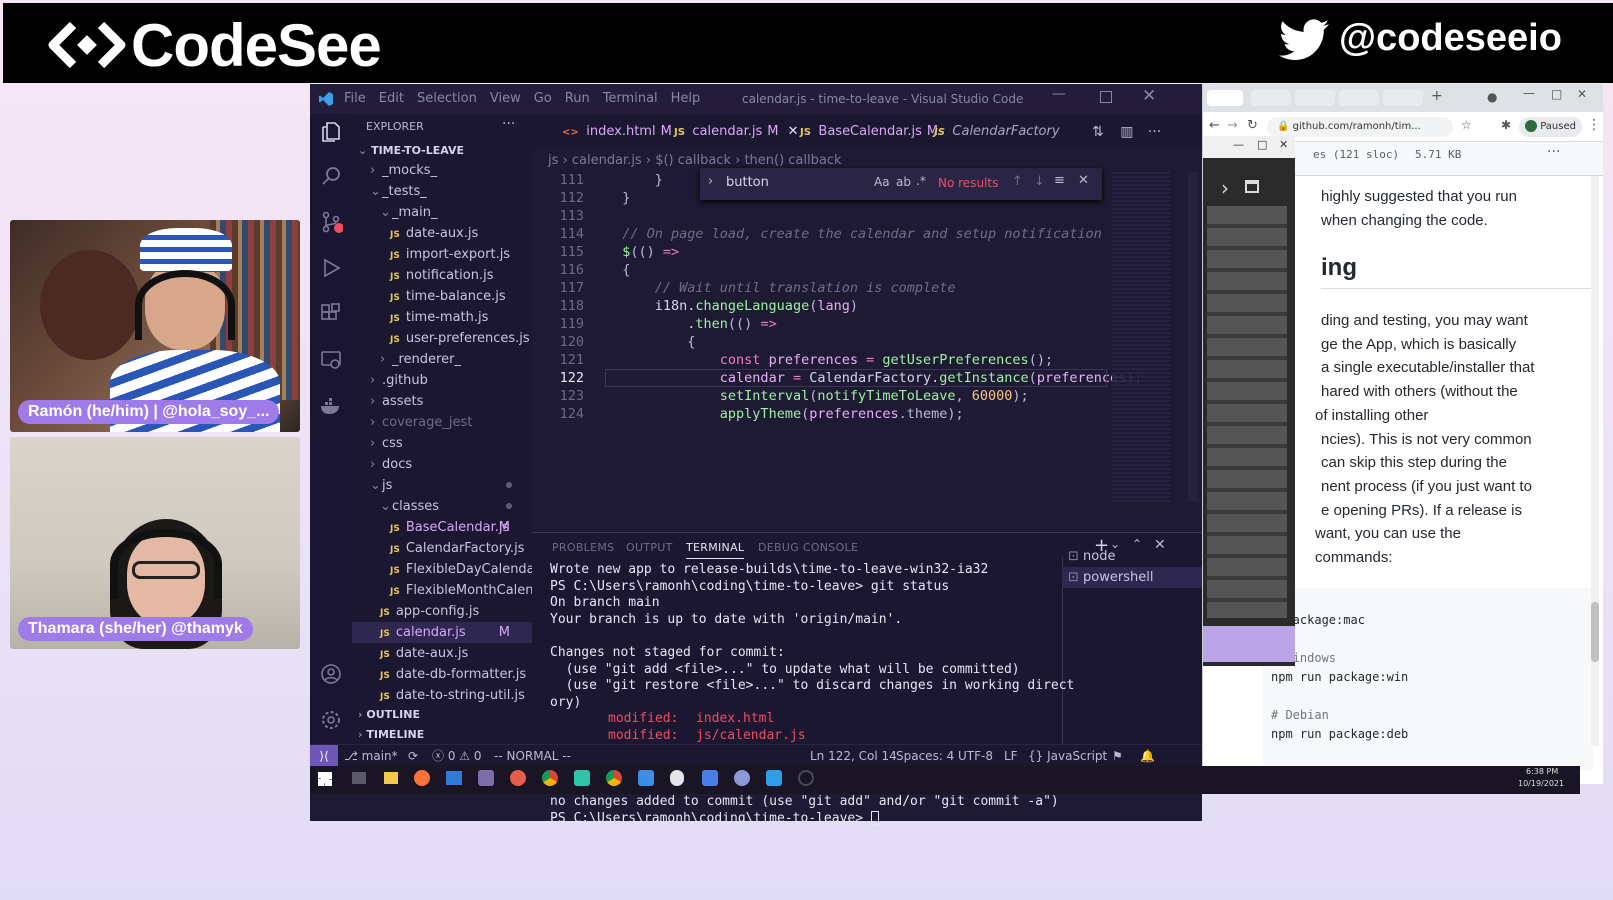  Describe the element at coordinates (505, 98) in the screenshot. I see `menu-item-view: View` at that location.